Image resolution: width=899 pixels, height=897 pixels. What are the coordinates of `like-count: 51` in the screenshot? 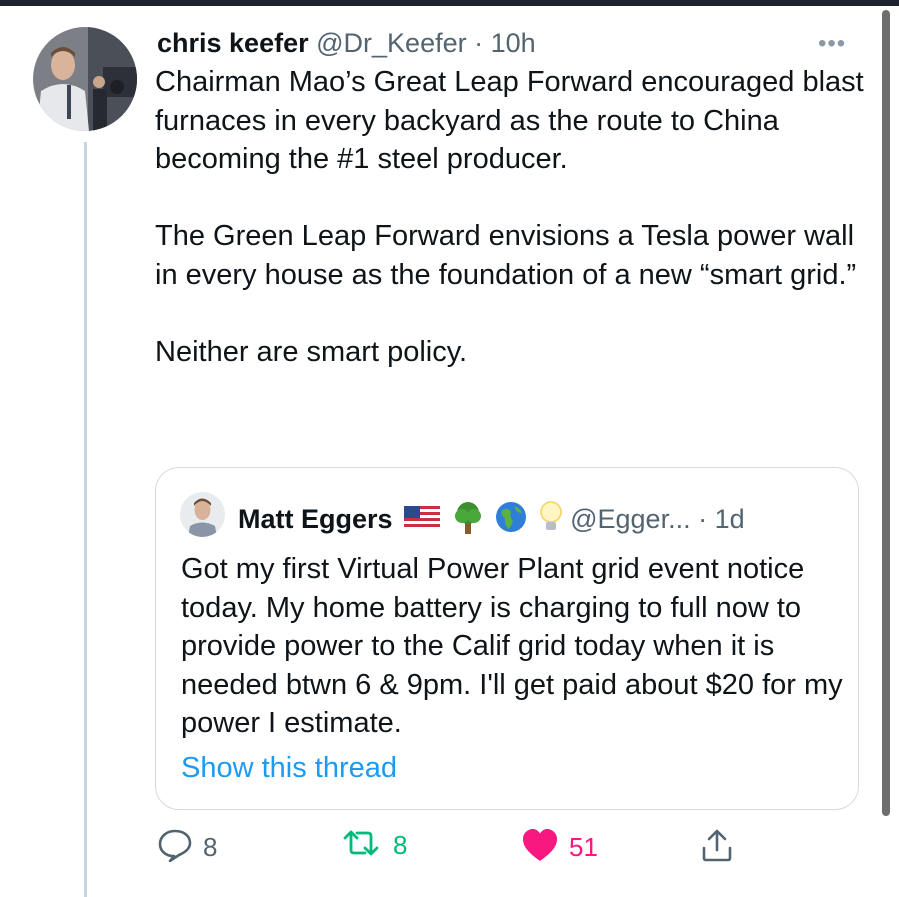 It's located at (583, 847).